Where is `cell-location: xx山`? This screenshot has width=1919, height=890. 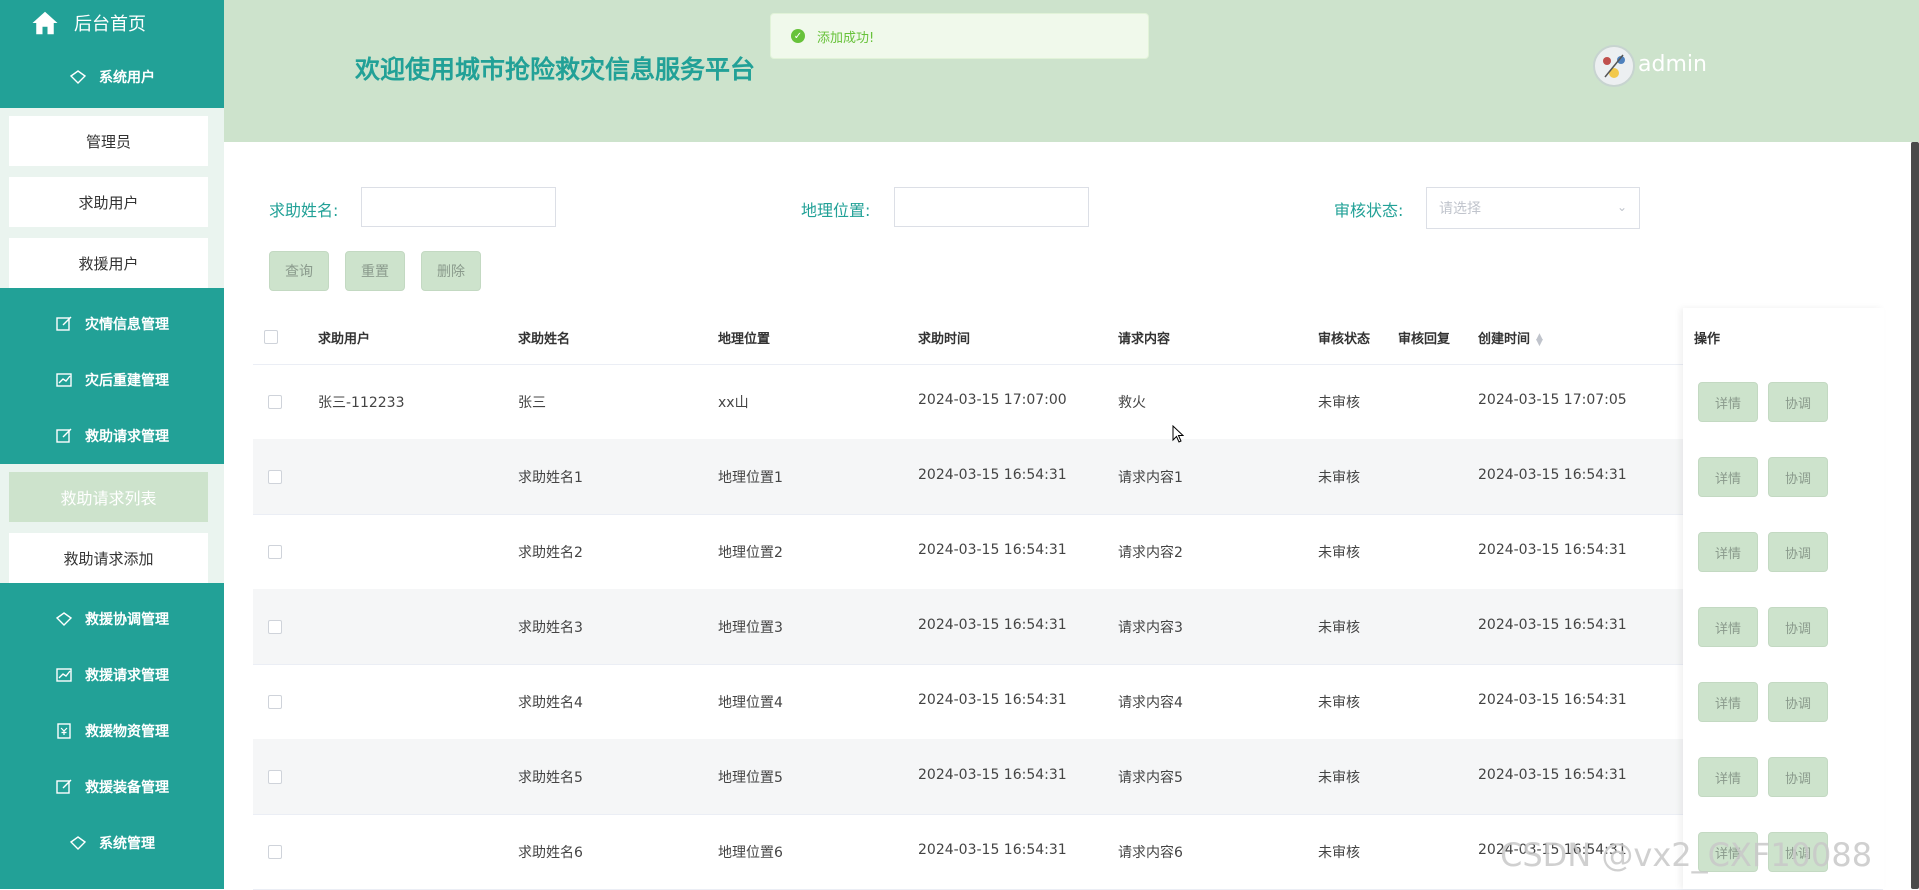
cell-location: xx山 is located at coordinates (733, 403).